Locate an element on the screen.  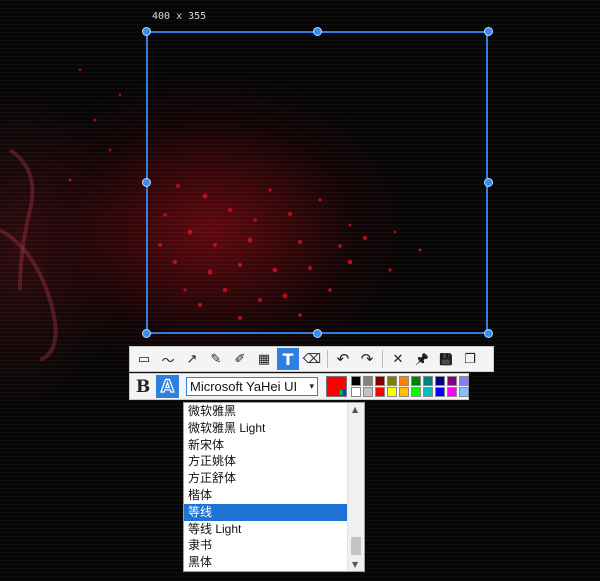
pen-tool: ✎ is located at coordinates (216, 359).